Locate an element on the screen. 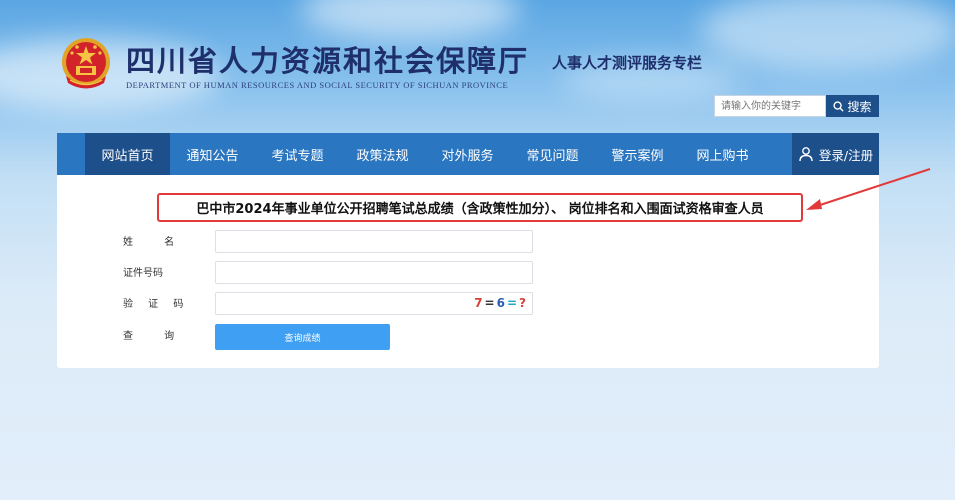  name-label: 姓 名 is located at coordinates (156, 242).